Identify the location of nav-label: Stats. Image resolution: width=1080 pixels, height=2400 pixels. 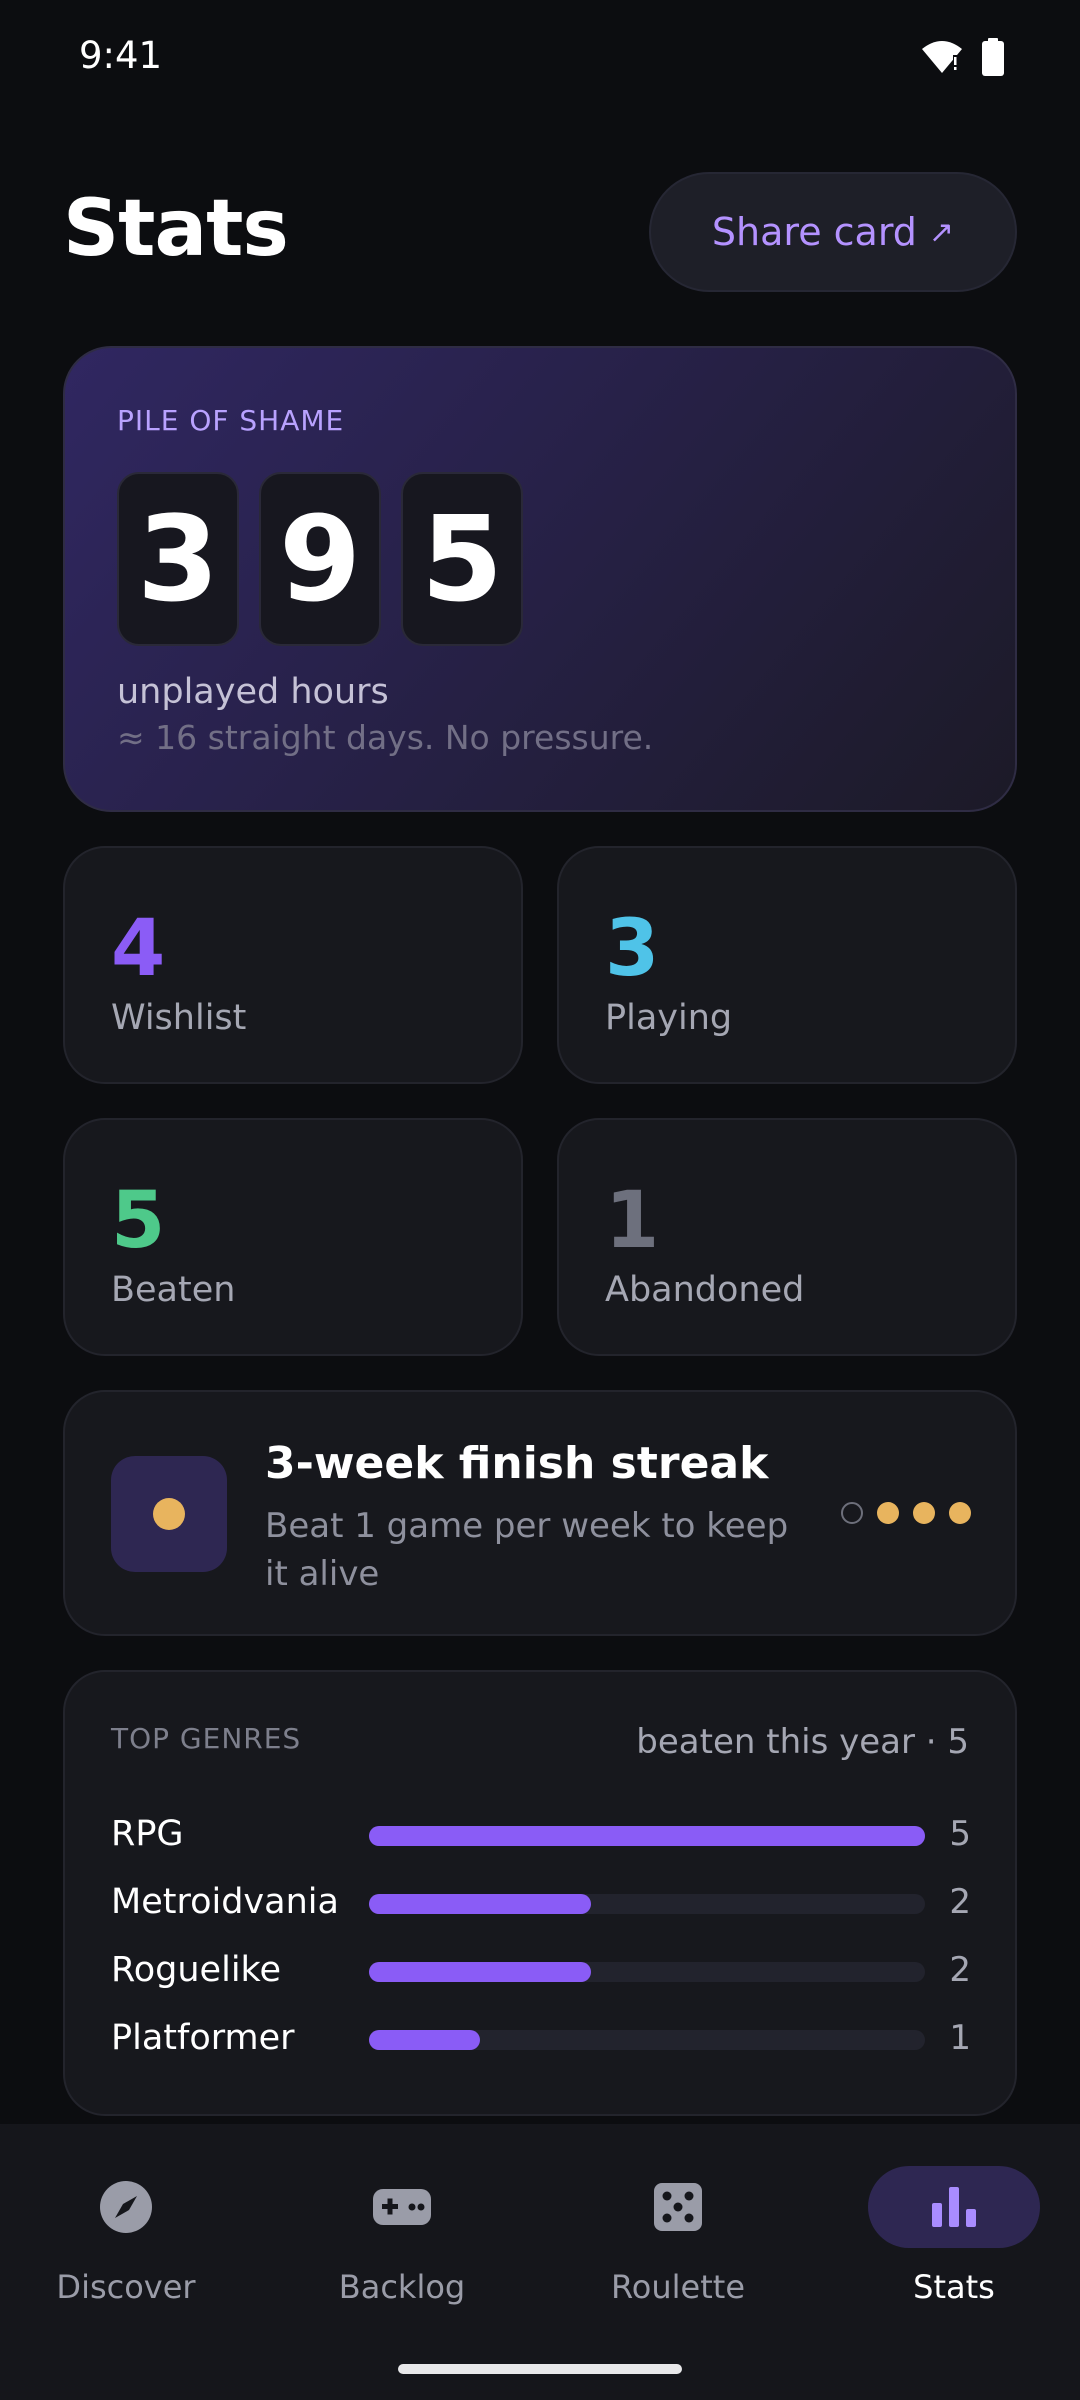
(954, 2287).